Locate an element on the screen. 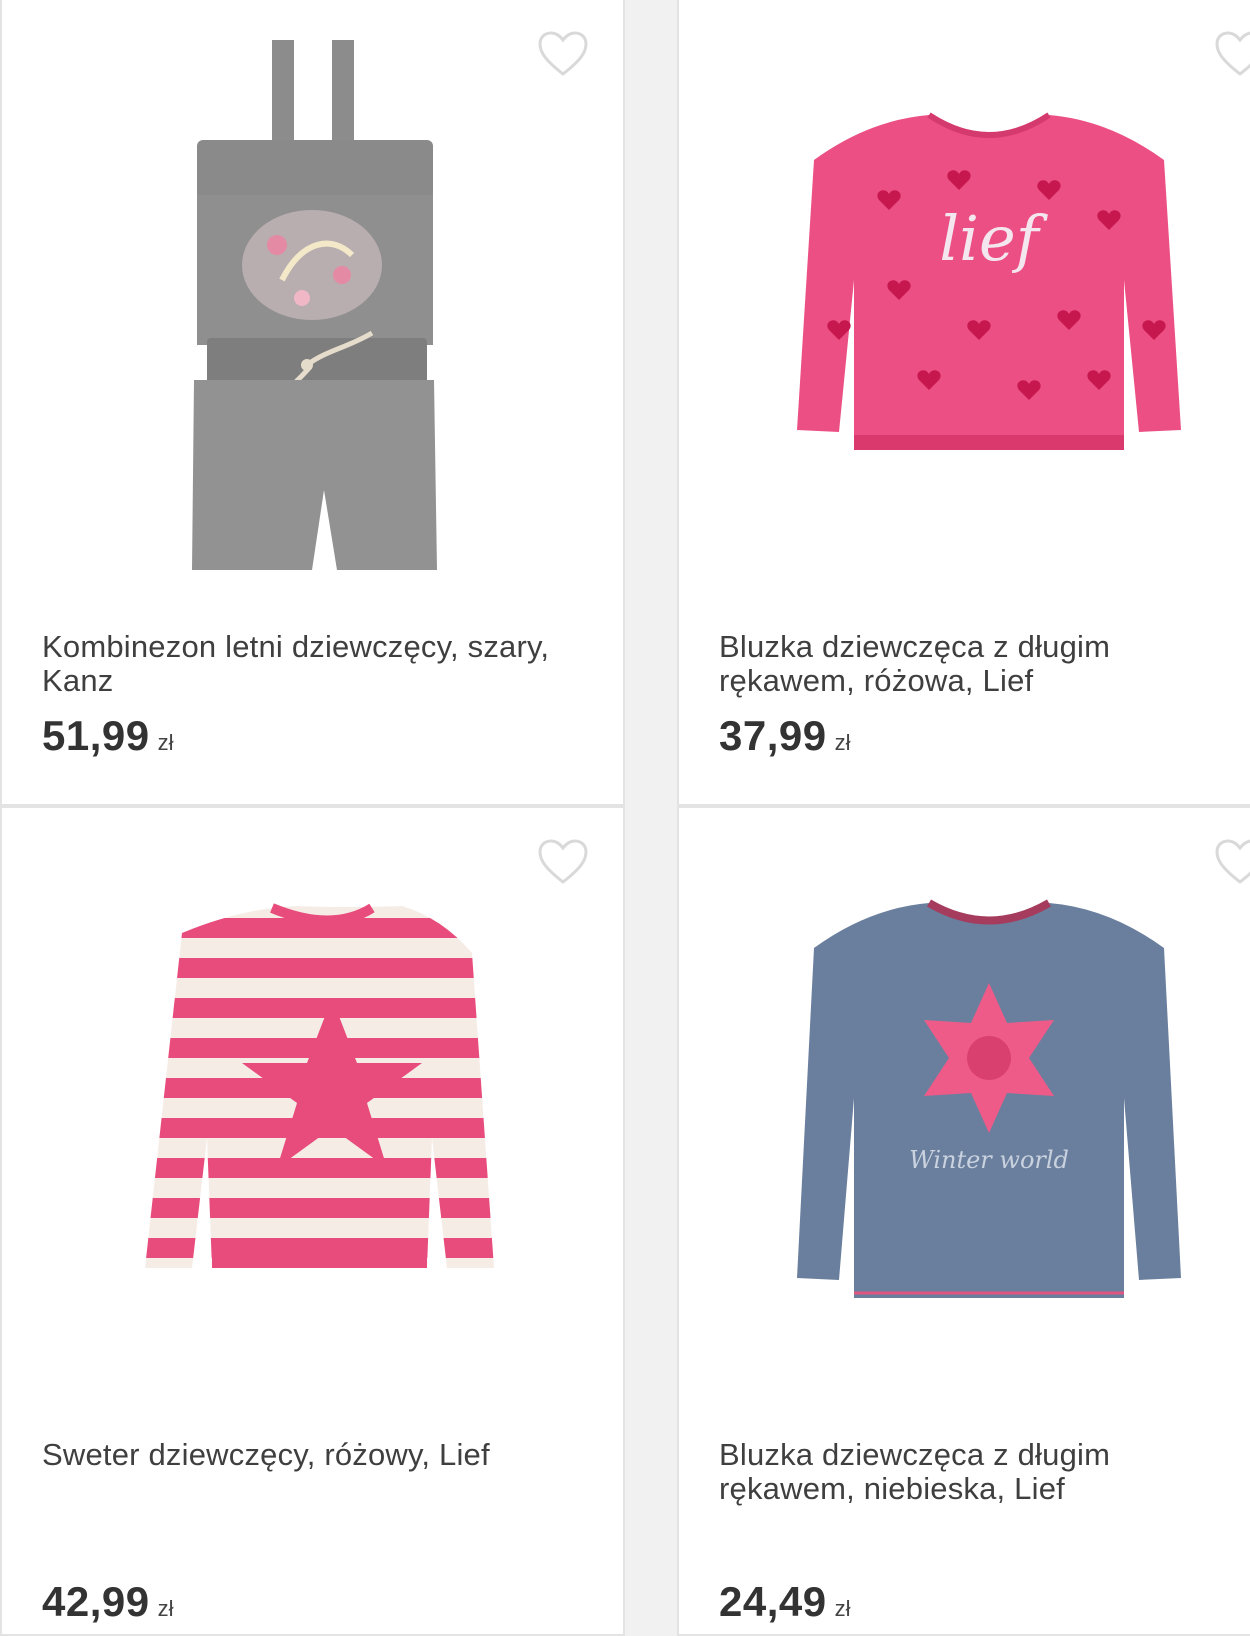  product-price: 42,99 zł is located at coordinates (108, 1602).